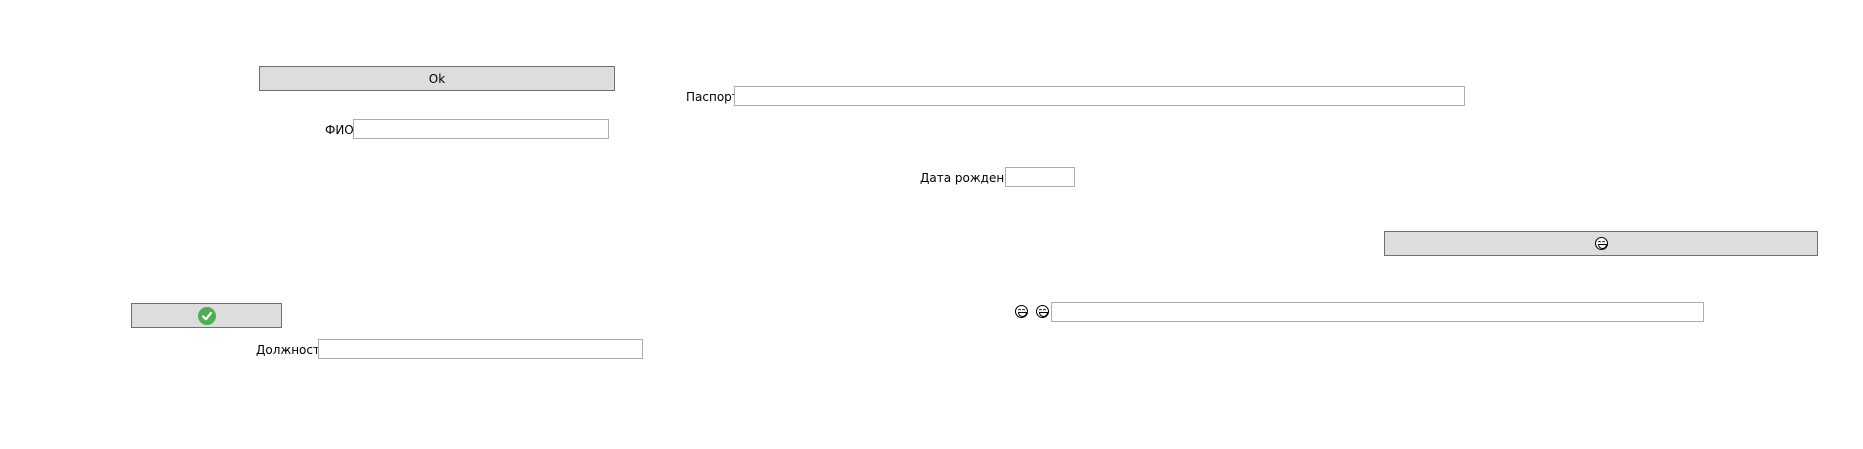 Image resolution: width=1863 pixels, height=449 pixels. Describe the element at coordinates (339, 130) in the screenshot. I see `fio-label: ФИО` at that location.